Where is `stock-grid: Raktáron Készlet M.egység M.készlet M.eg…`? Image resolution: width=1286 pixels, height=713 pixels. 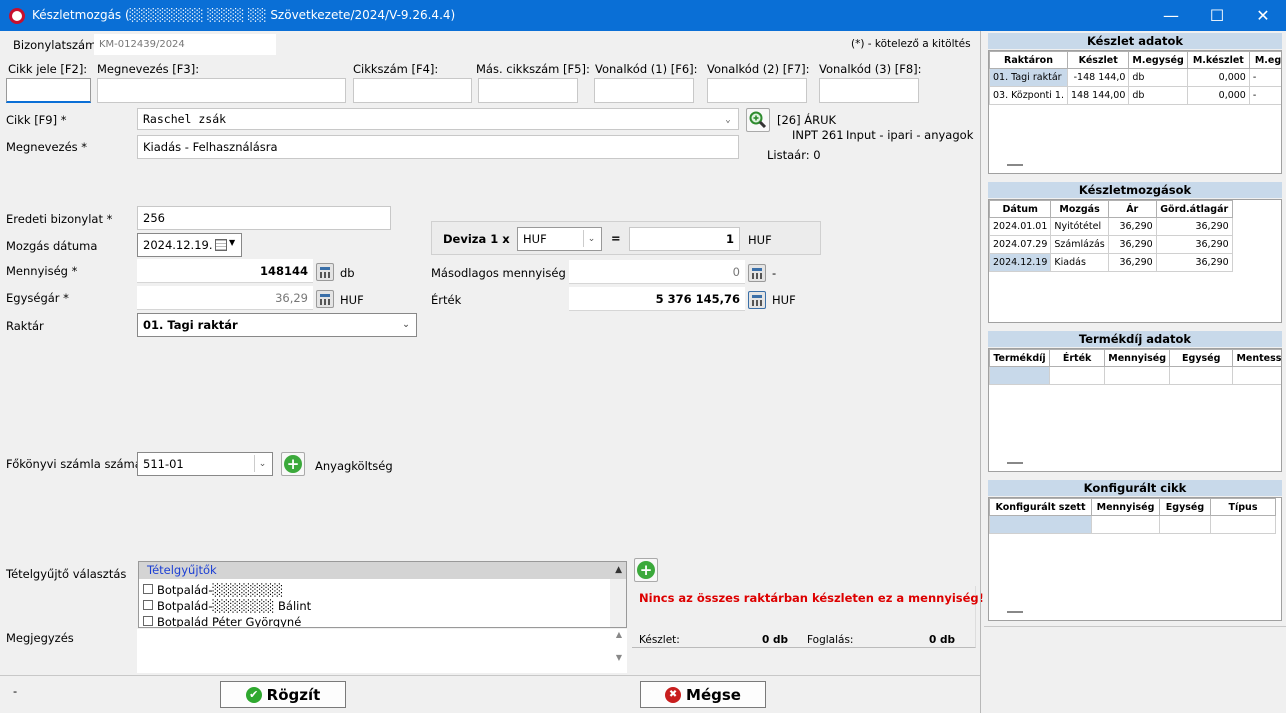 stock-grid: Raktáron Készlet M.egység M.készlet M.eg… is located at coordinates (1135, 112).